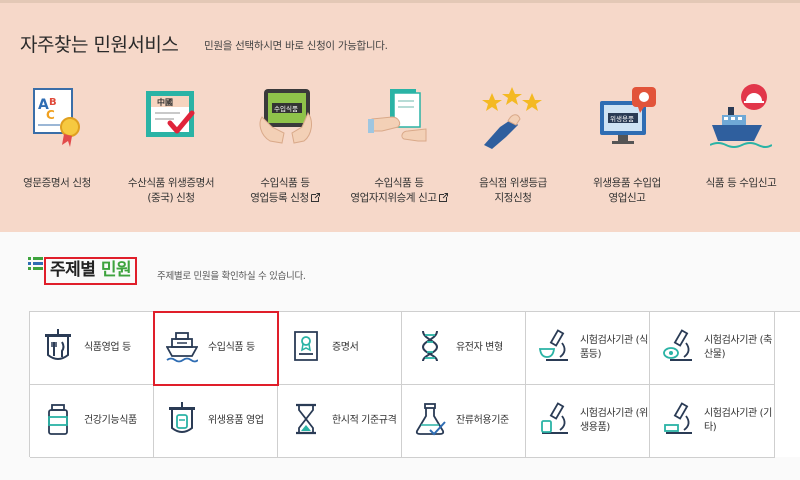 Image resolution: width=800 pixels, height=480 pixels. What do you see at coordinates (231, 276) in the screenshot?
I see `section-subtitle: 주제별로 민원을 확인하실 수 있습니다.` at bounding box center [231, 276].